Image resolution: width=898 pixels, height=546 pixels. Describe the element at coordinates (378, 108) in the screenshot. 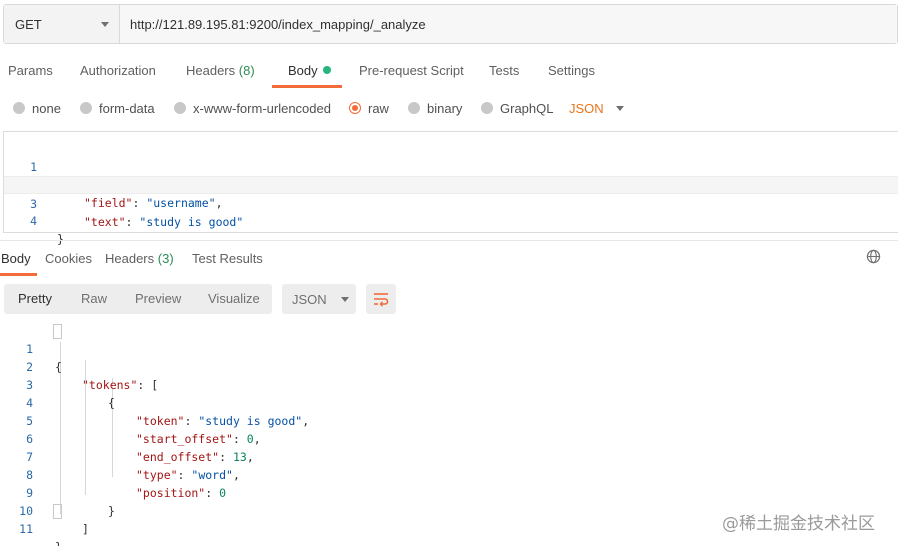

I see `radio-label: raw` at that location.